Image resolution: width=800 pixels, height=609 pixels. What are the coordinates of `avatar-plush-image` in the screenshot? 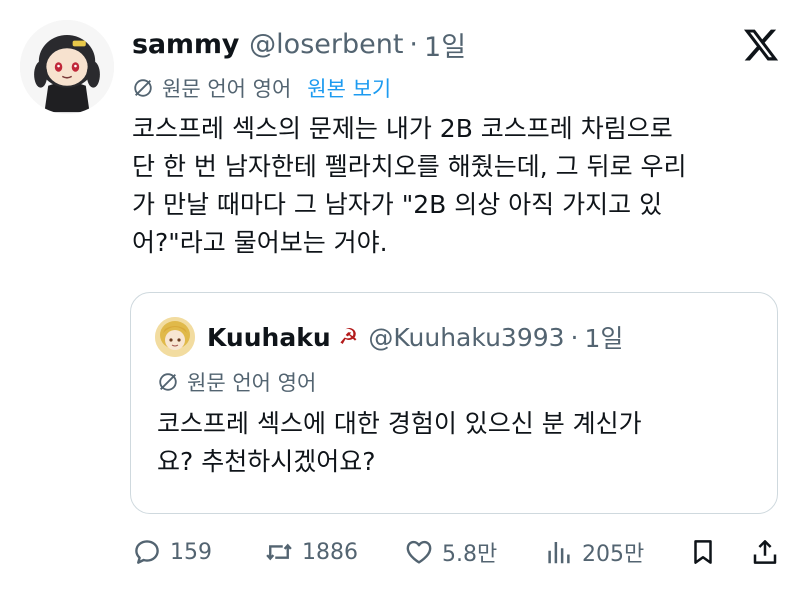 It's located at (67, 67).